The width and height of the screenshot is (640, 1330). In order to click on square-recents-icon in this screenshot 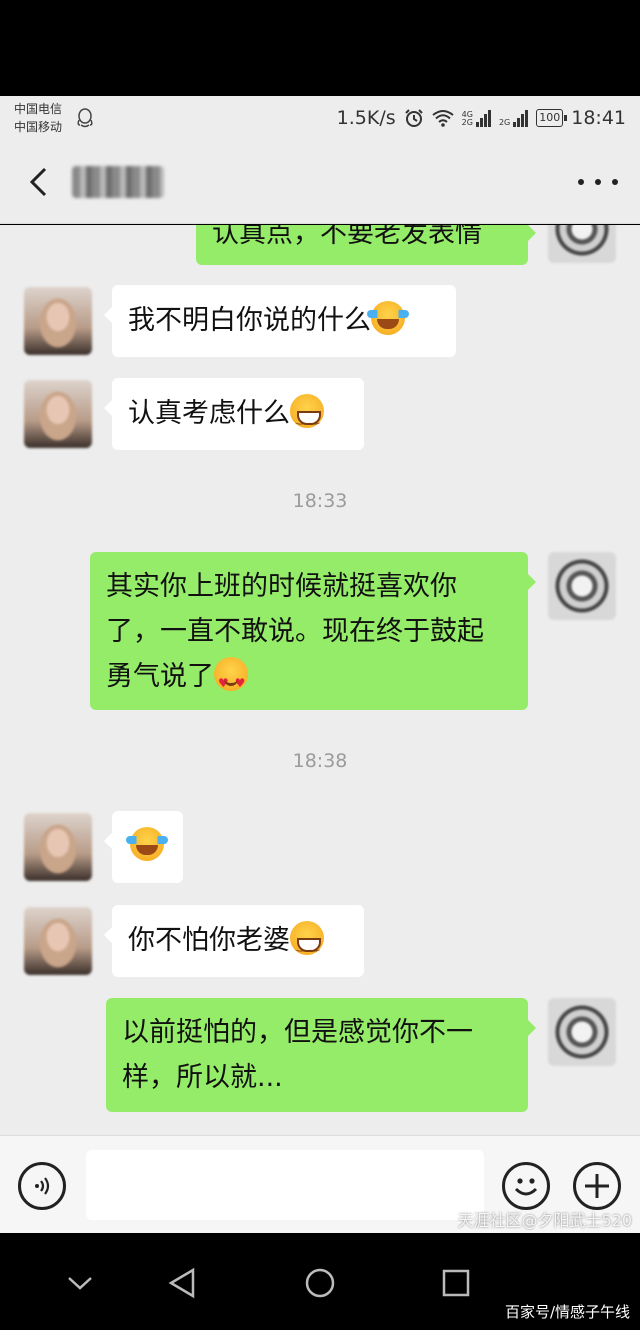, I will do `click(456, 1283)`.